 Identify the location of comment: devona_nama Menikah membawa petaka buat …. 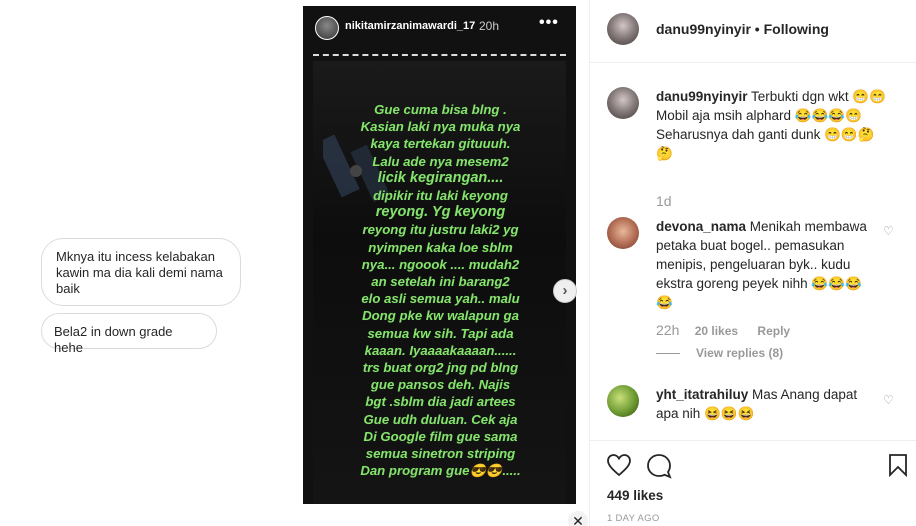
(763, 264).